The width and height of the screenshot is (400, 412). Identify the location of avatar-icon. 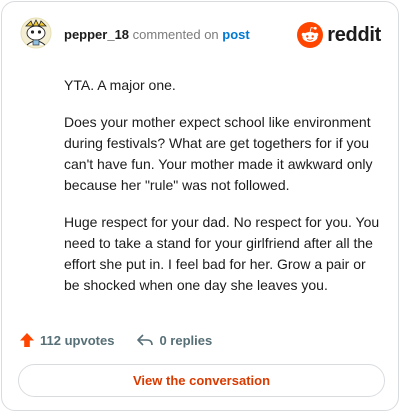
(36, 33).